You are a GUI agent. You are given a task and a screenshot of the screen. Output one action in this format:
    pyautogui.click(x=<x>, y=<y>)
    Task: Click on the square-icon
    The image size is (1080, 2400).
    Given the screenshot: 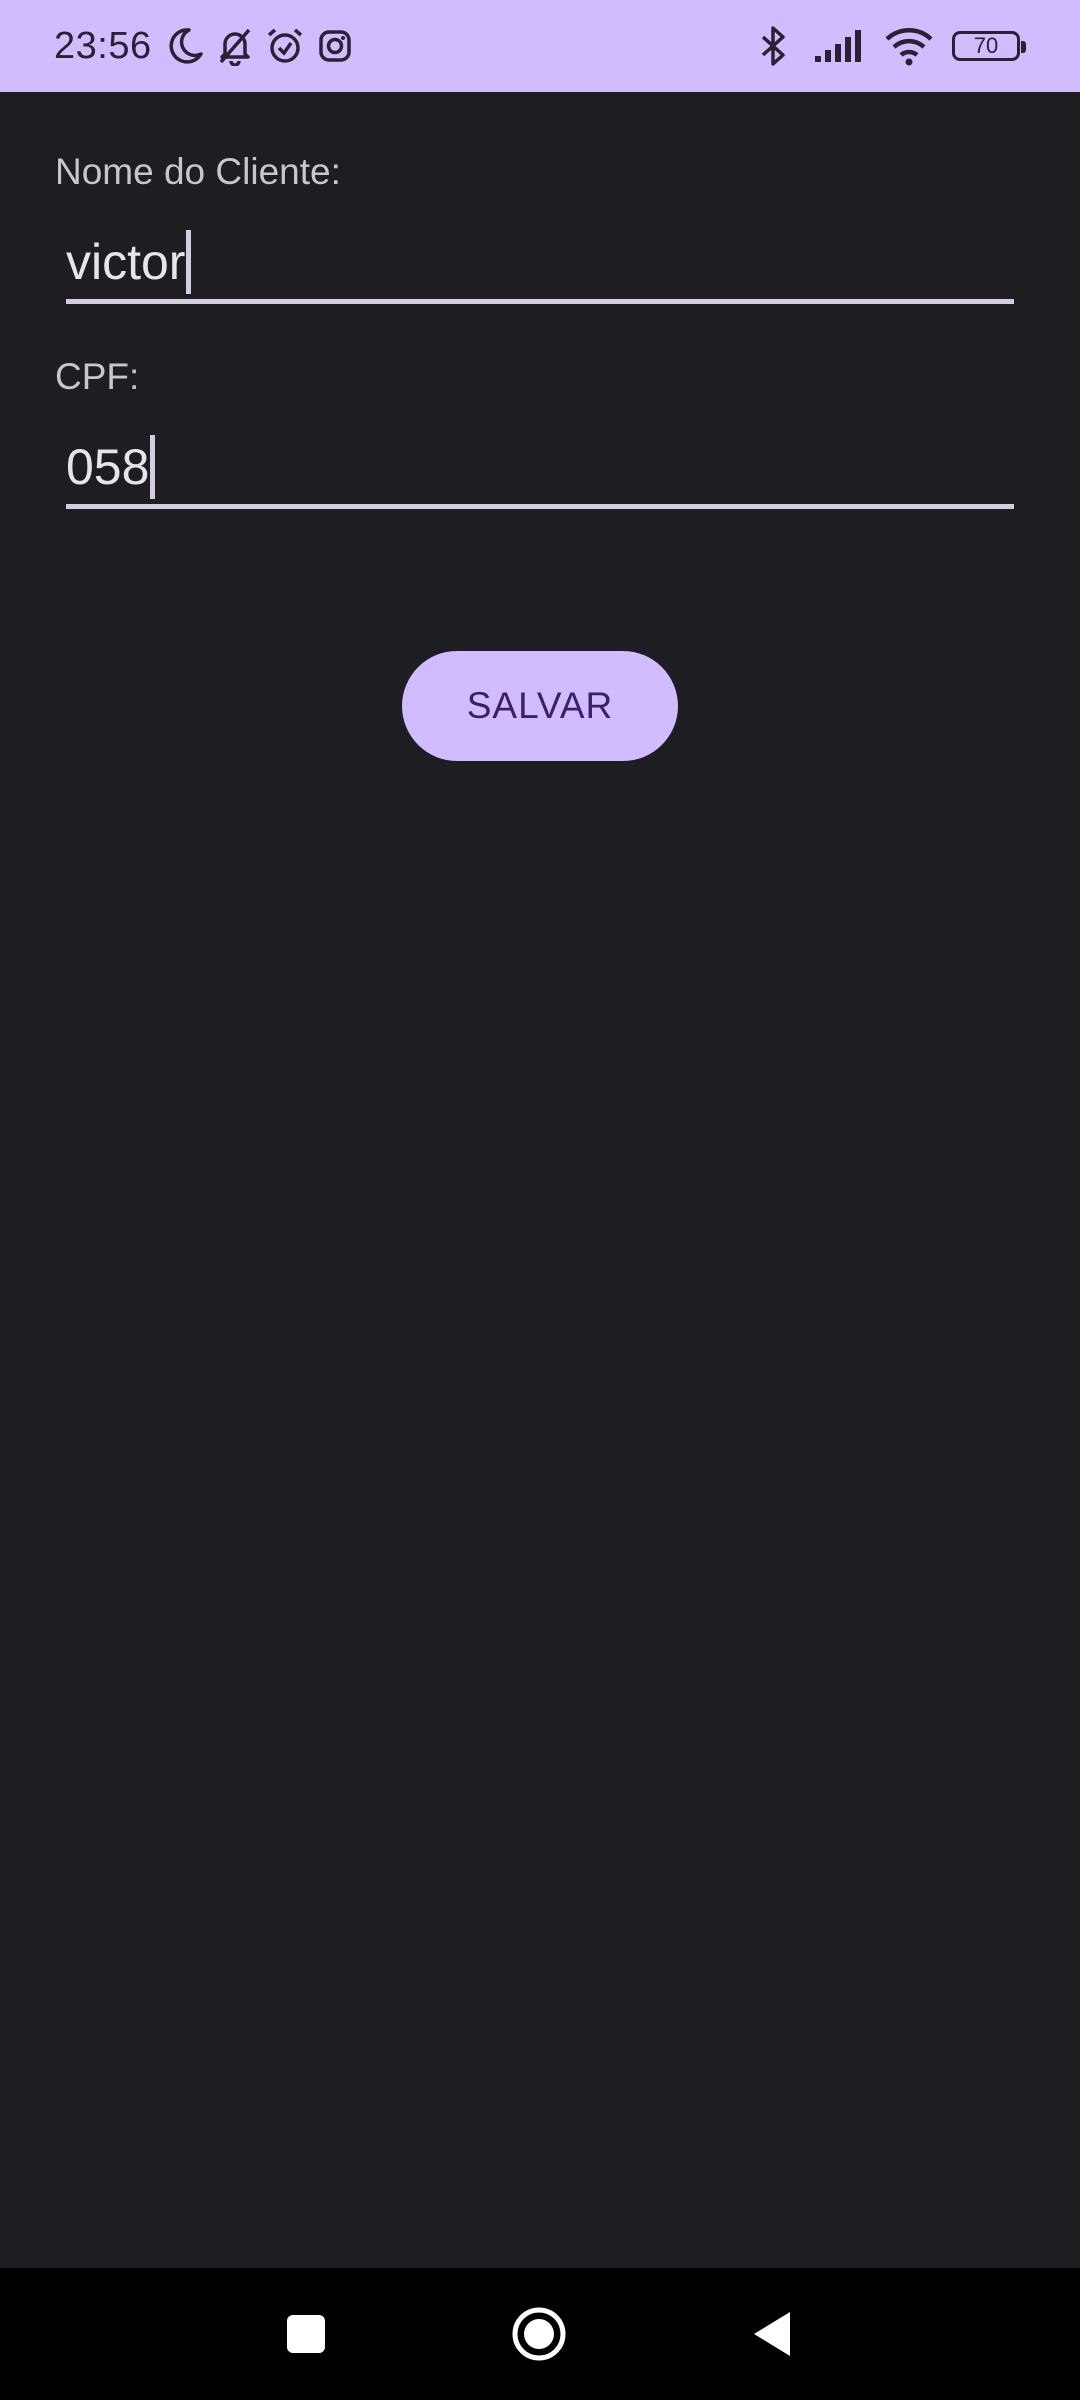 What is the action you would take?
    pyautogui.click(x=306, y=2334)
    